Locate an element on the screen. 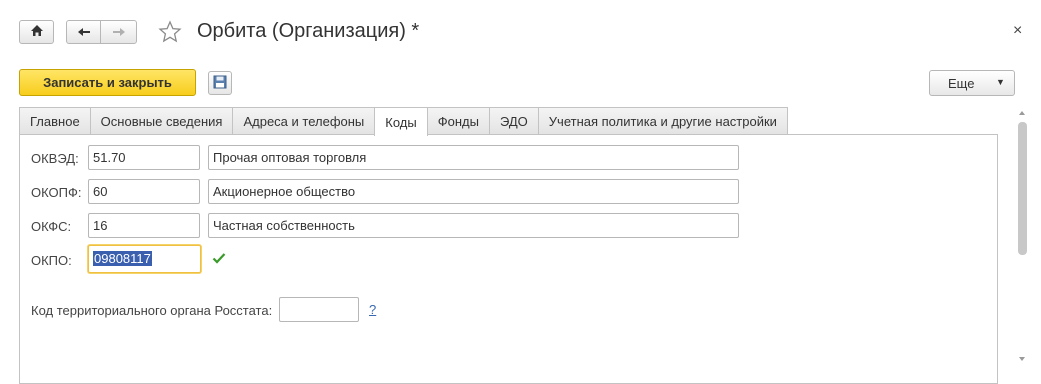  okpo-code-field: 09808117 is located at coordinates (144, 259).